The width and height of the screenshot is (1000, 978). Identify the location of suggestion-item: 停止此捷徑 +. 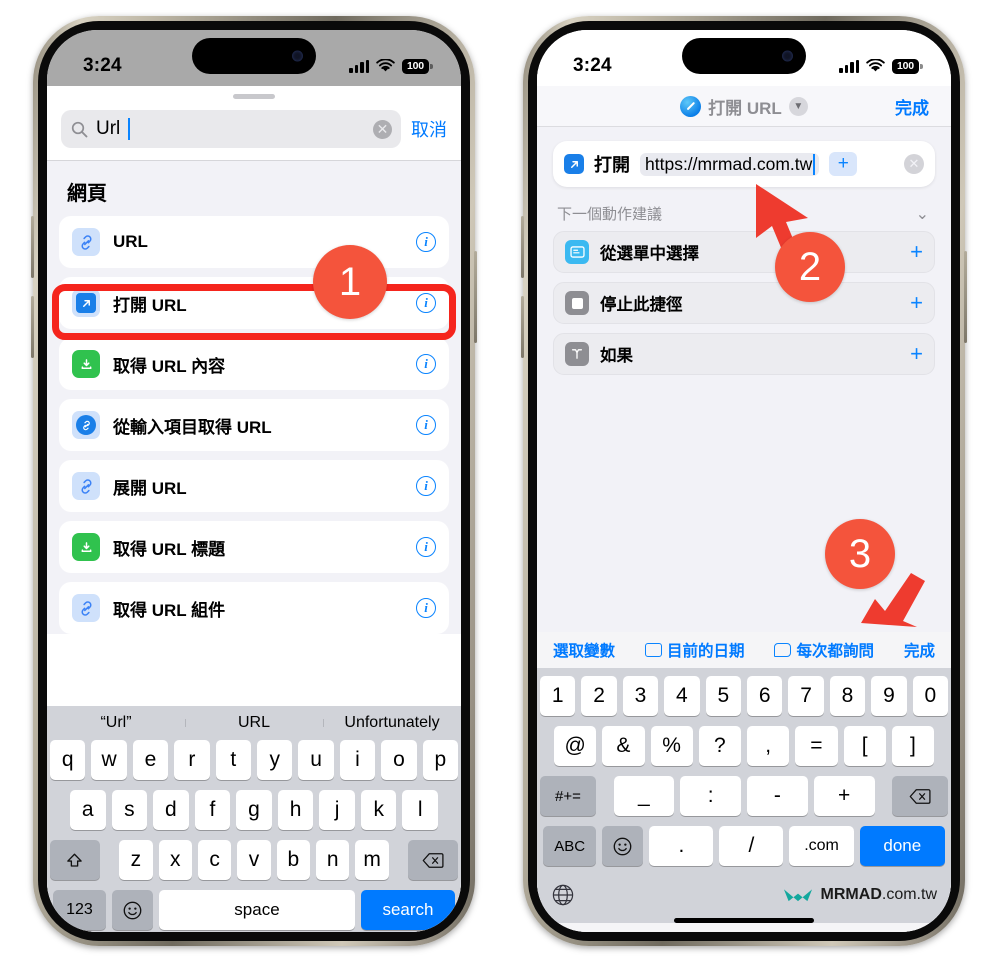
(744, 303).